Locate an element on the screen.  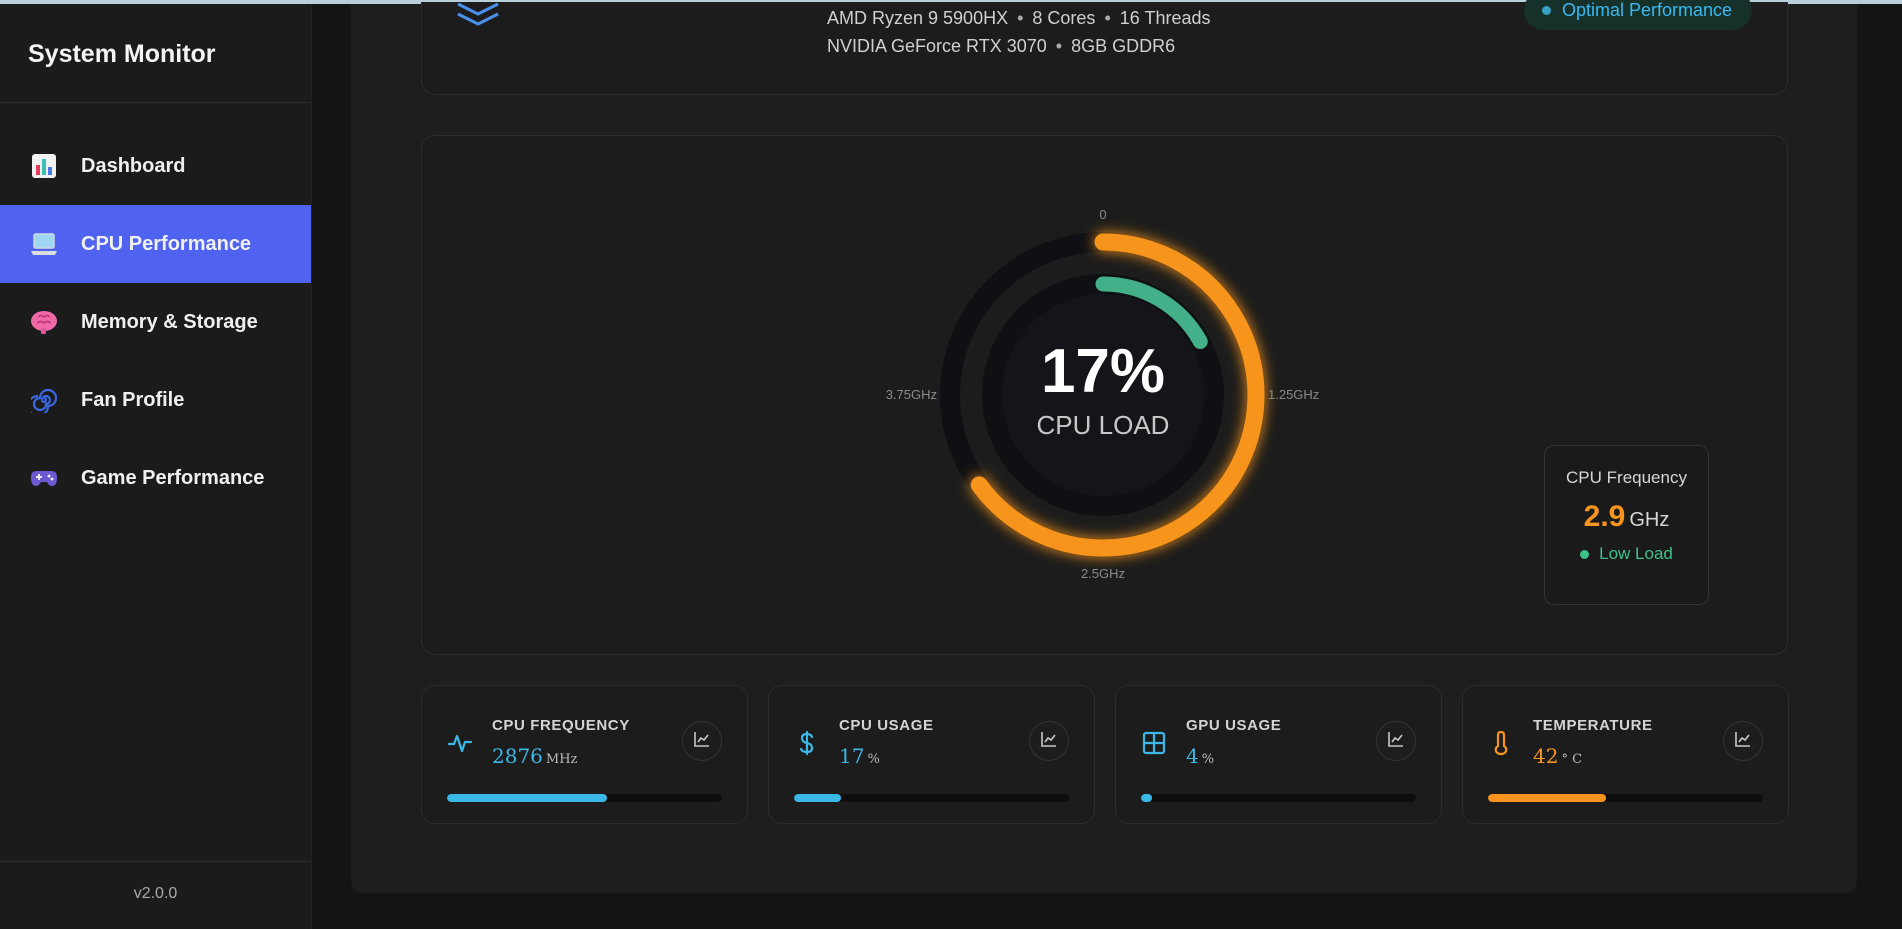
grid-icon is located at coordinates (1154, 743).